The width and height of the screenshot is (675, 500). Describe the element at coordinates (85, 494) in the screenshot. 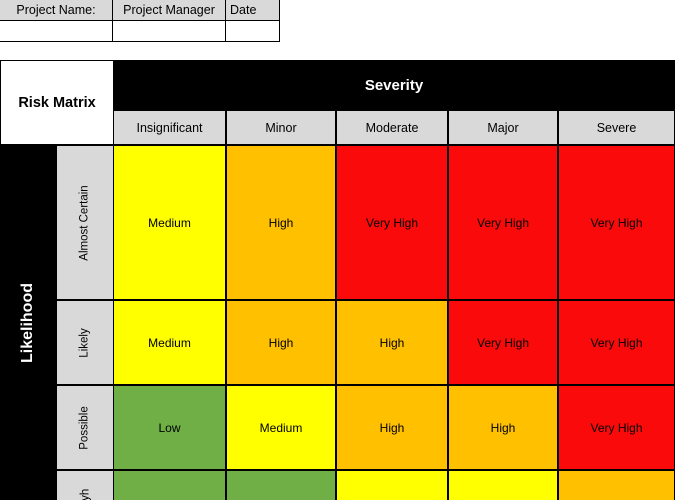

I see `likelihood-header-label: Unlikelyh` at that location.